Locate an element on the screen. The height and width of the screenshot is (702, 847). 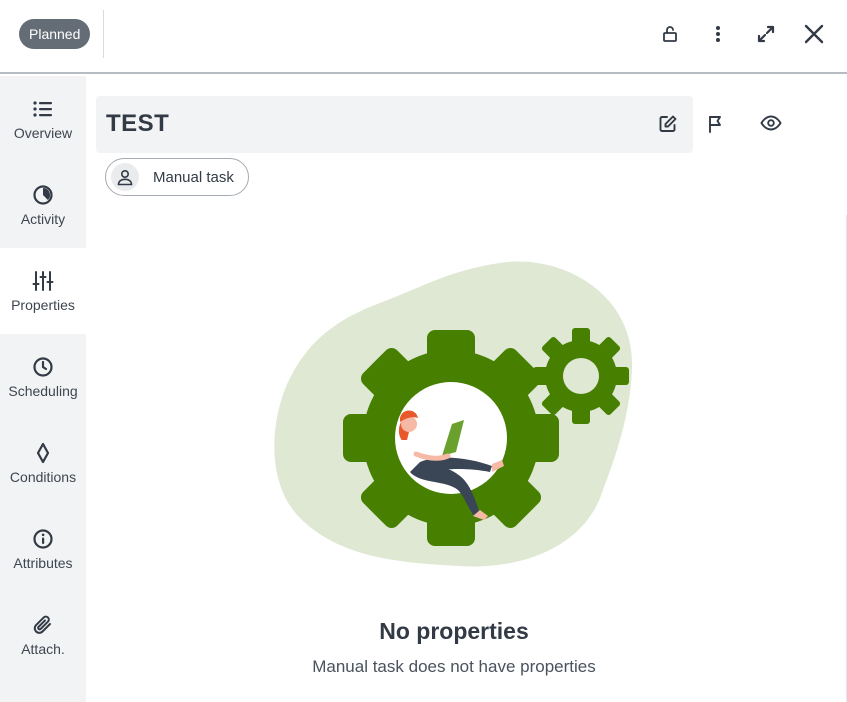
sidebar-item-scheduling: Scheduling is located at coordinates (43, 377).